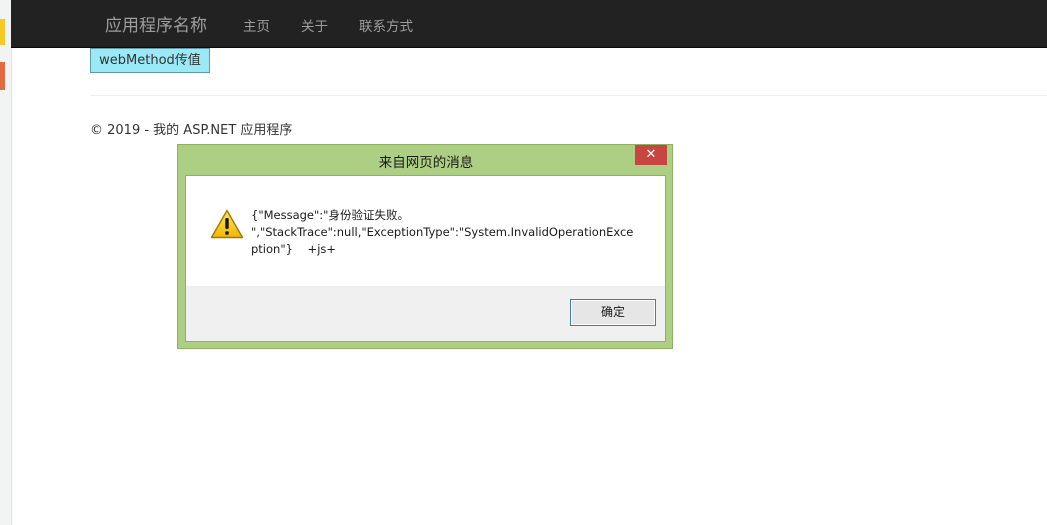 The image size is (1047, 525). What do you see at coordinates (150, 60) in the screenshot?
I see `webmethod-button: webMethod传值` at bounding box center [150, 60].